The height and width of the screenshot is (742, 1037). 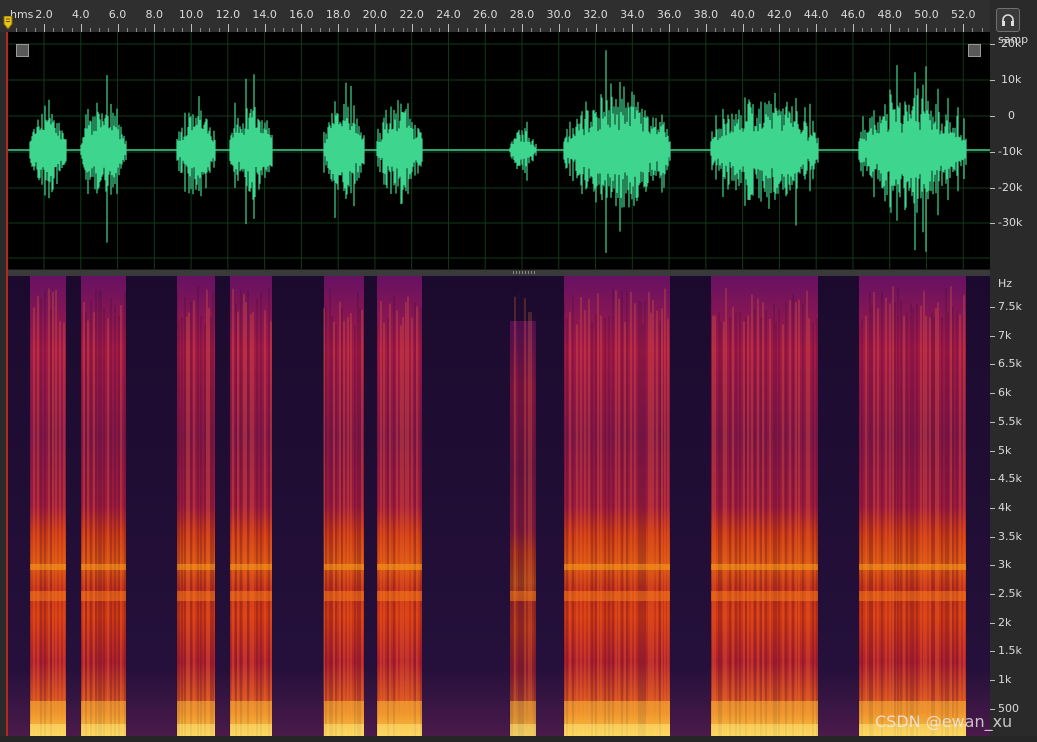 What do you see at coordinates (1010, 536) in the screenshot?
I see `frequency-label: 3.5k` at bounding box center [1010, 536].